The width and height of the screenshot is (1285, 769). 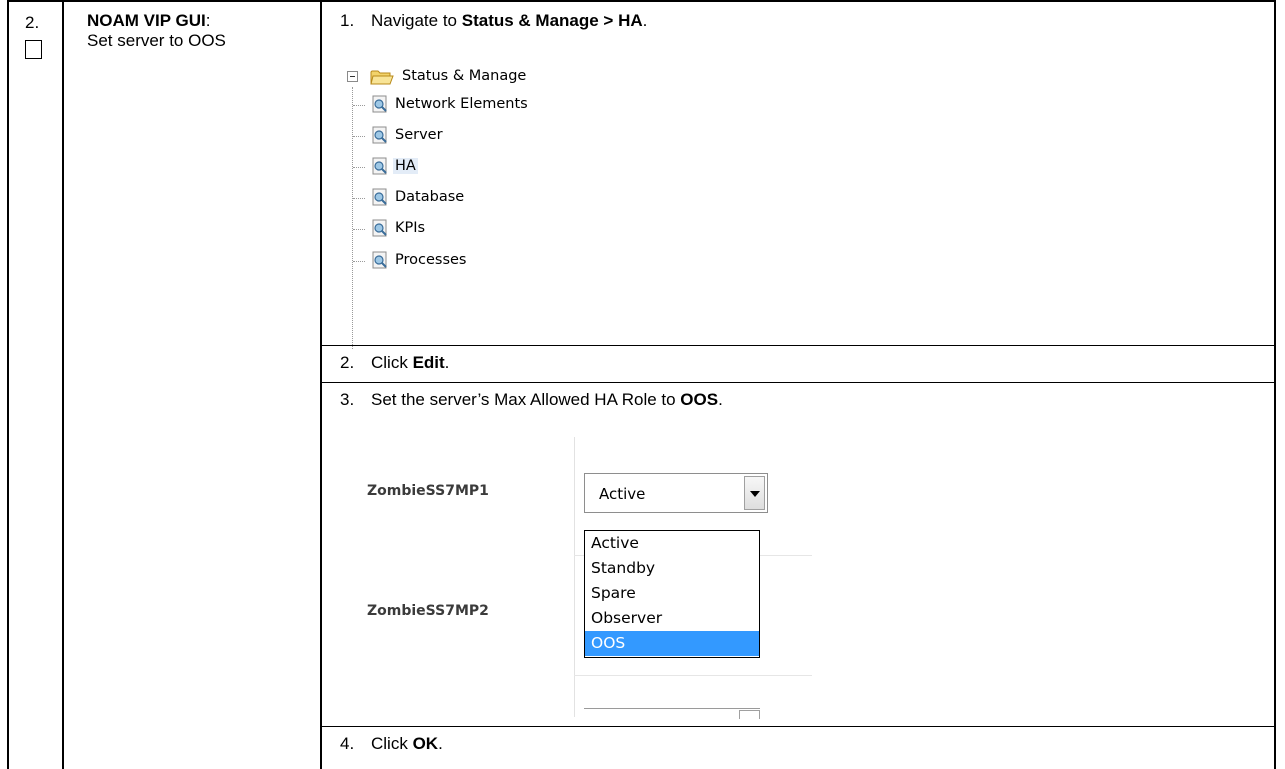 I want to click on folder-open-icon, so click(x=382, y=77).